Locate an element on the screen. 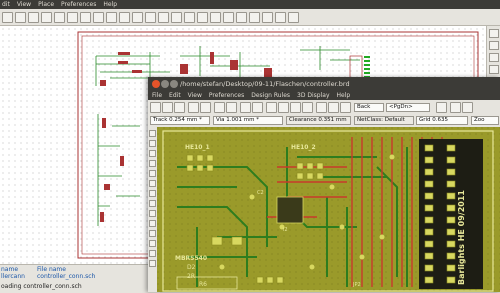 This screenshot has width=500, height=293. track-width-select: Track 0.254 mm * is located at coordinates (180, 120).